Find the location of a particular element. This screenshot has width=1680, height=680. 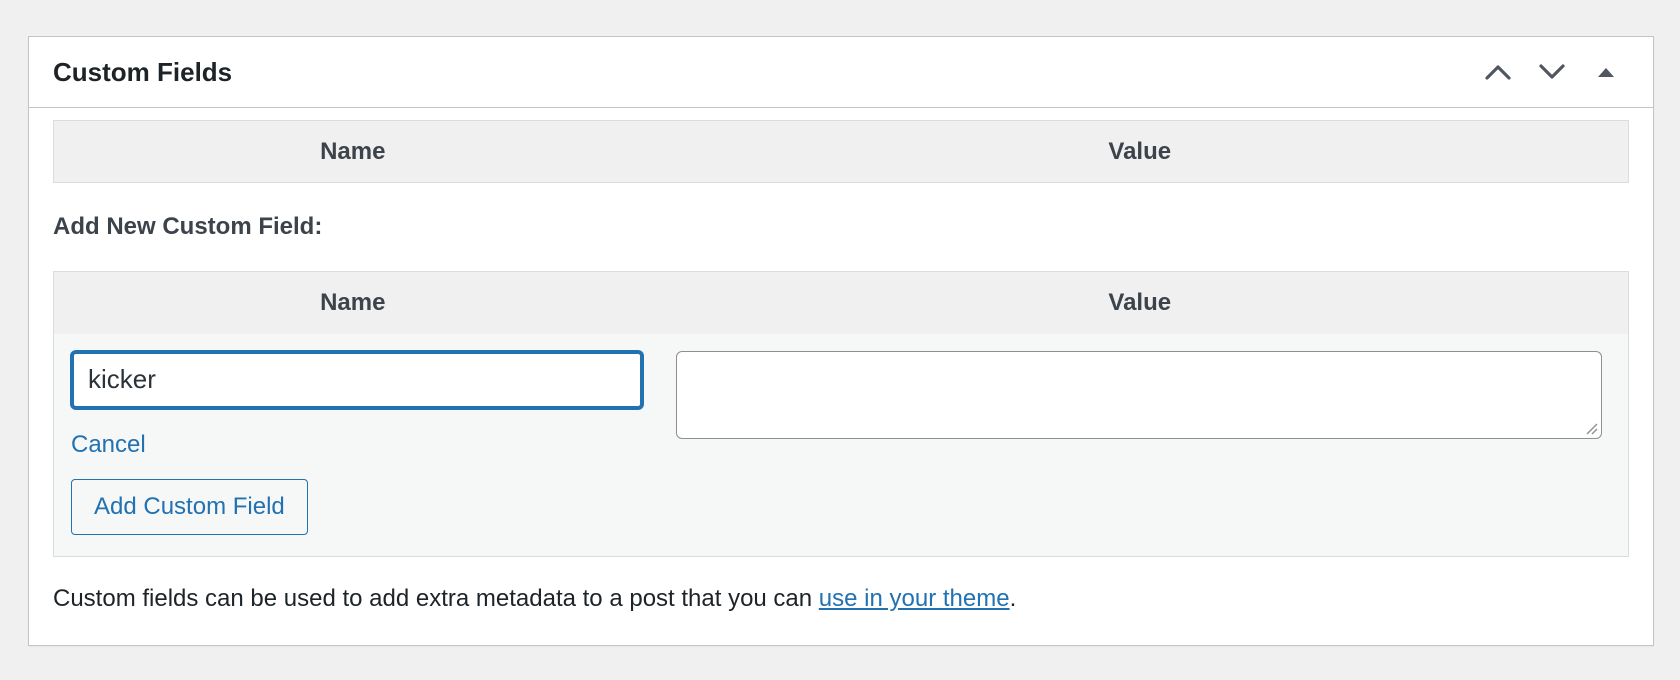

toggle-panel-button is located at coordinates (1606, 72).